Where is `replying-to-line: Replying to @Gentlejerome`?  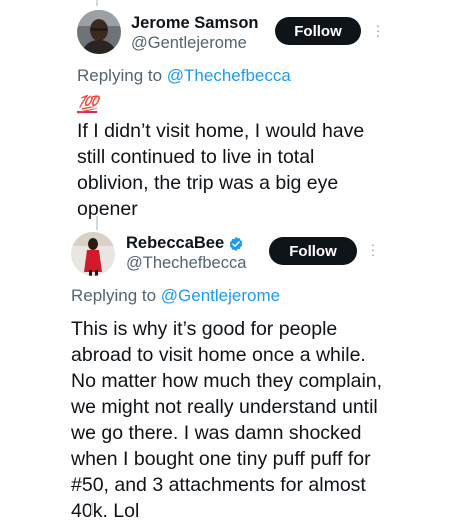
replying-to-line: Replying to @Gentlejerome is located at coordinates (175, 296).